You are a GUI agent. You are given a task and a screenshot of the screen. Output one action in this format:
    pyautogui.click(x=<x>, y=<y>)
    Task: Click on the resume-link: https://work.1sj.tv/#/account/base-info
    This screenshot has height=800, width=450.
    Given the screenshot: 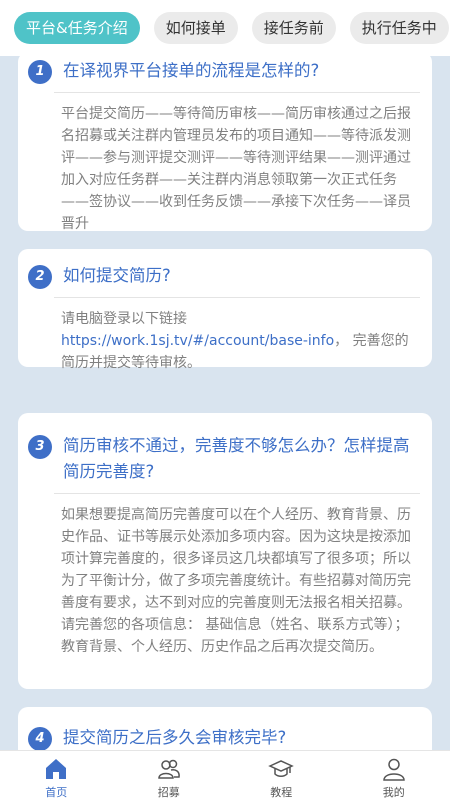 What is the action you would take?
    pyautogui.click(x=197, y=341)
    